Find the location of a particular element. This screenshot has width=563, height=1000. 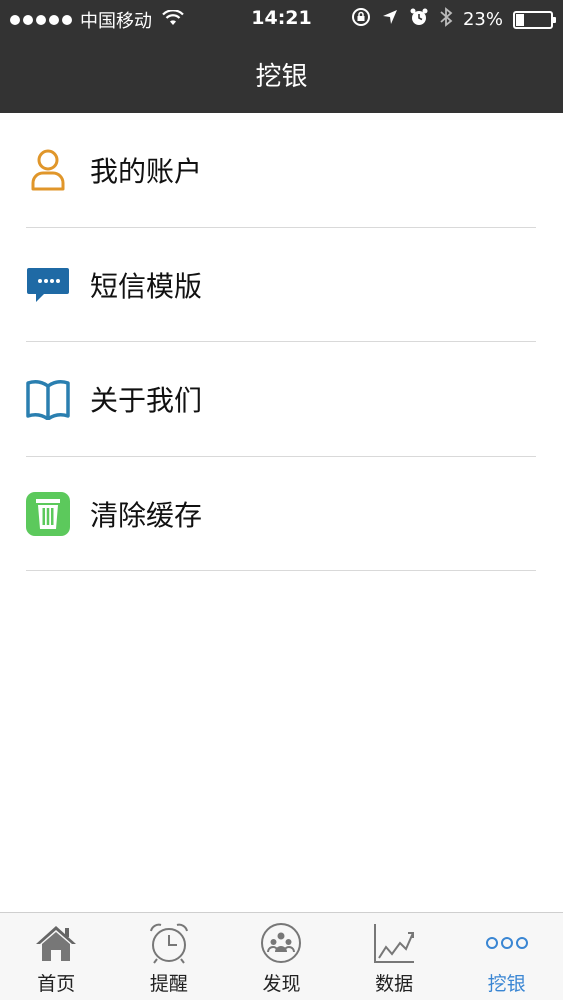

page-title: 挖银 is located at coordinates (281, 77).